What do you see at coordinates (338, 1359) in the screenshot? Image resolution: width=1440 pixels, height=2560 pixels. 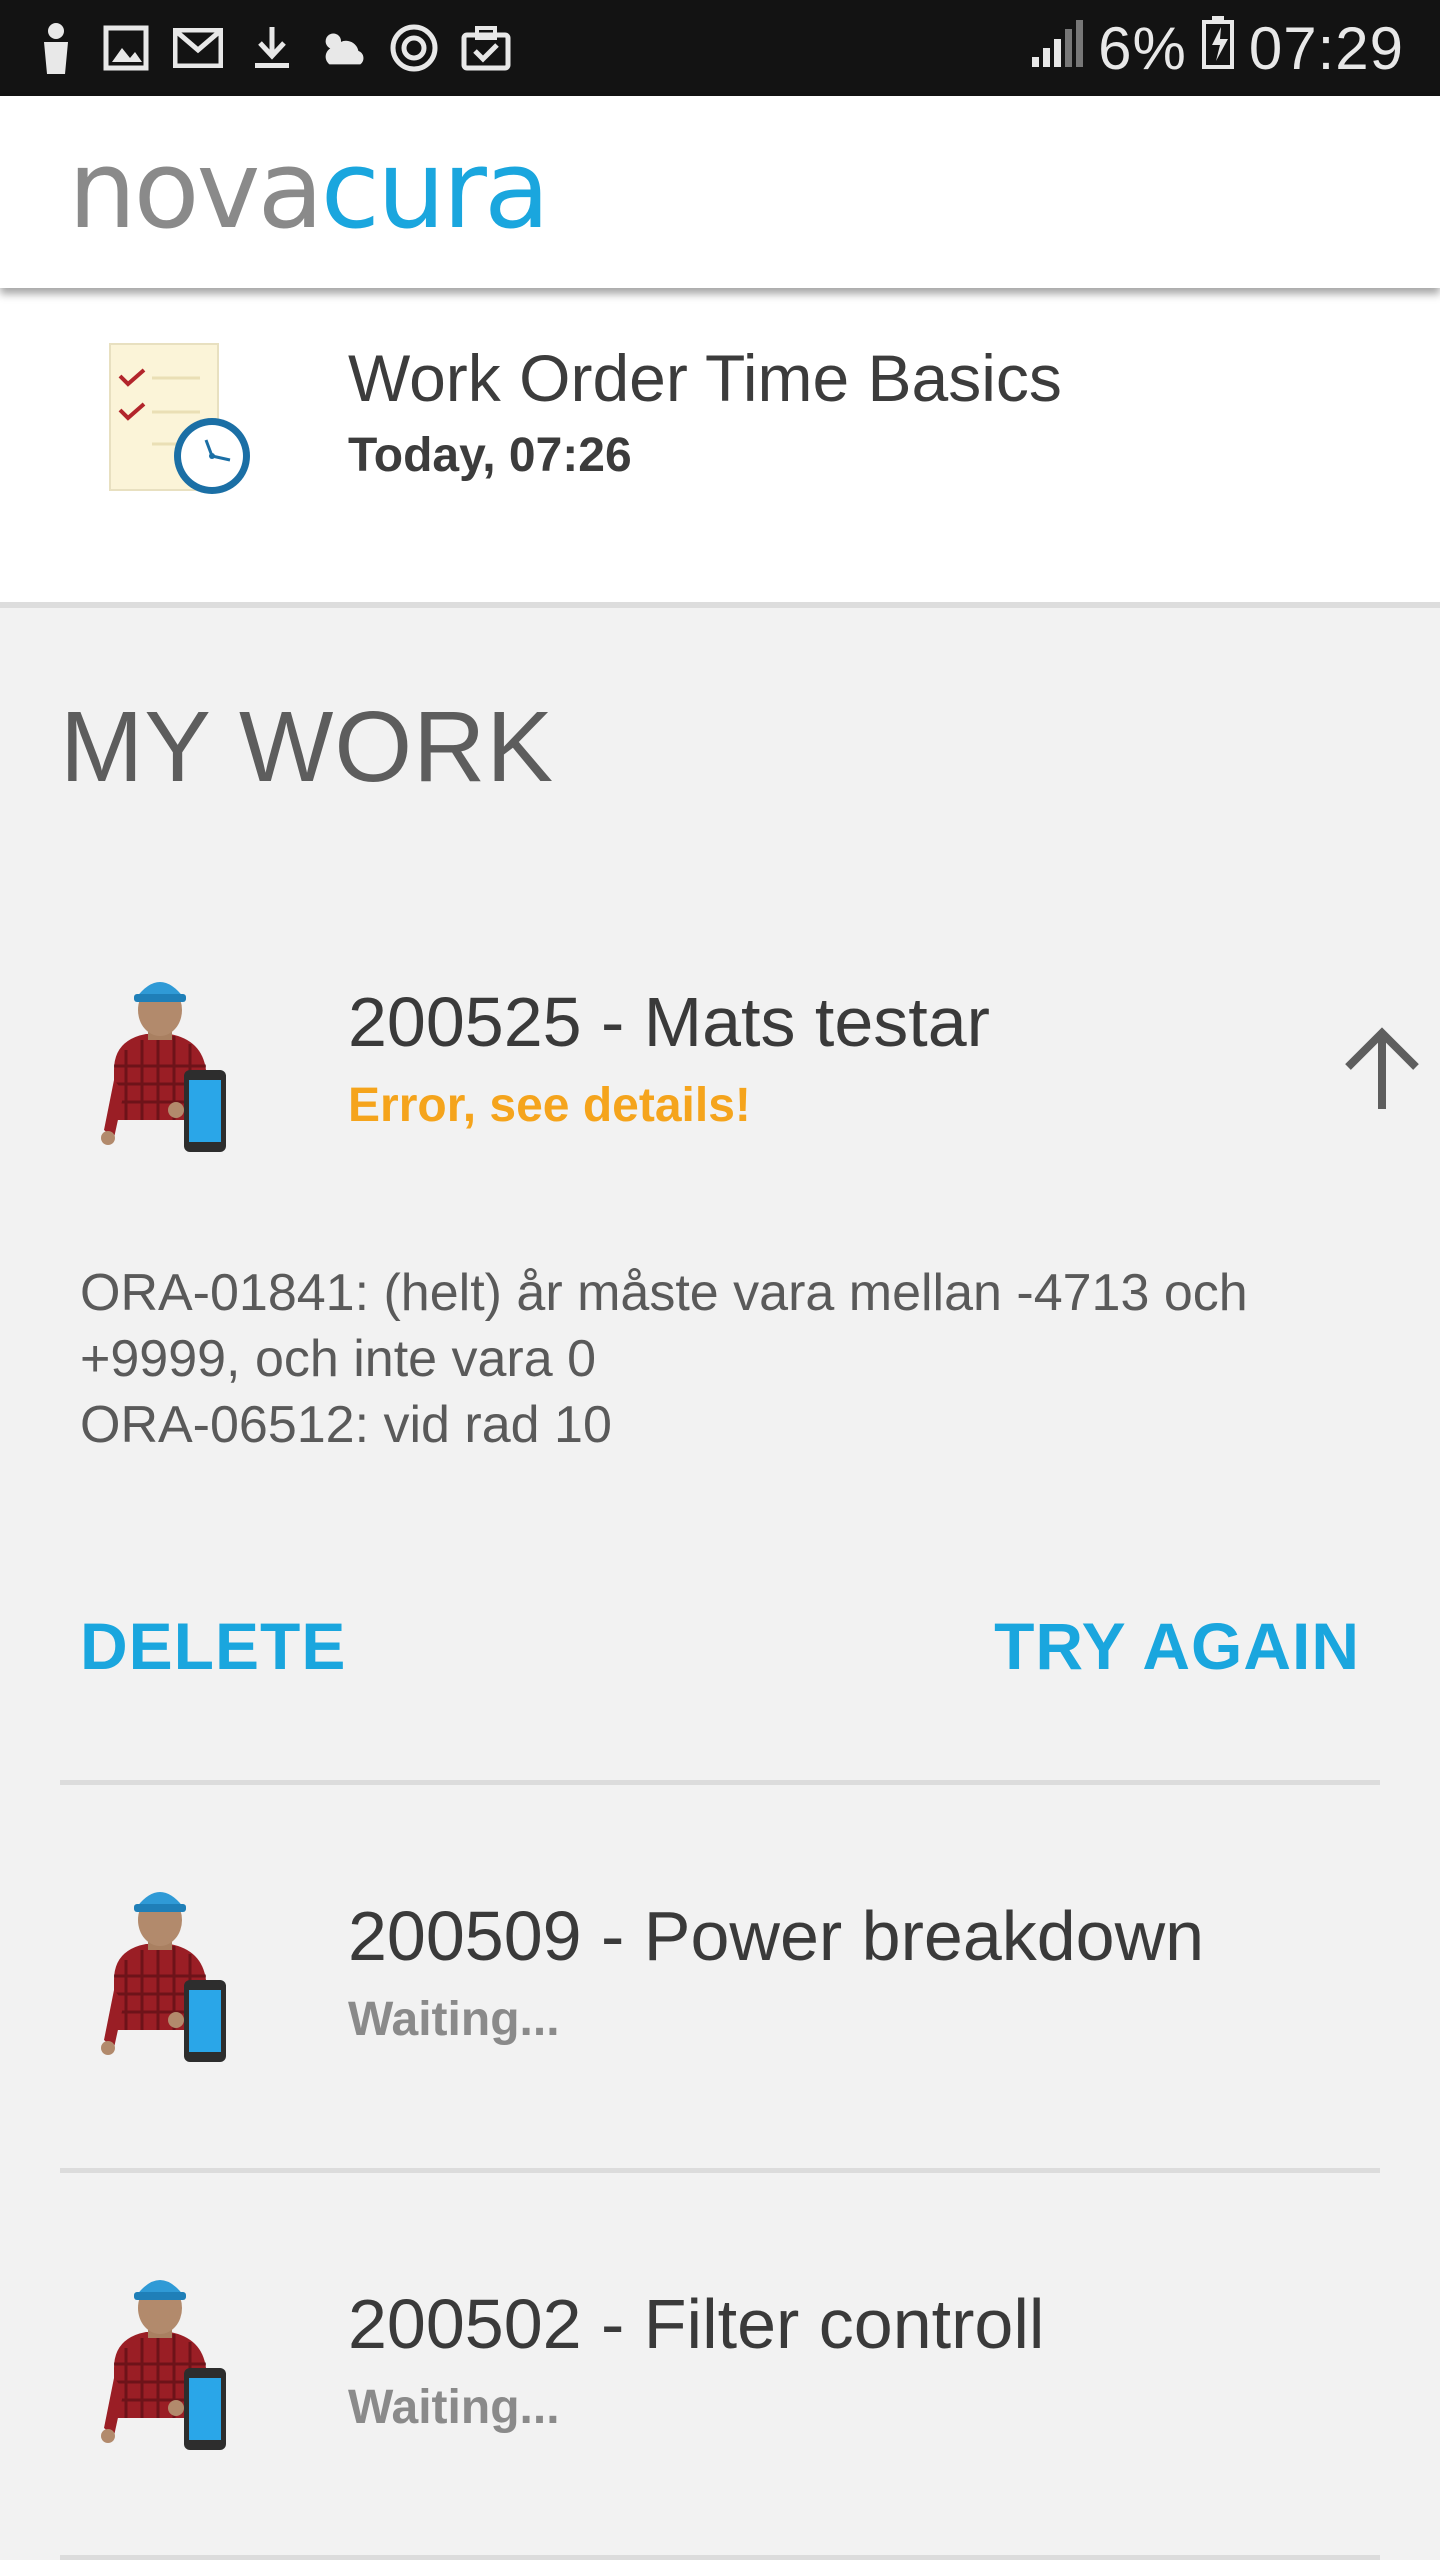 I see `error-line: +9999, och inte vara 0` at bounding box center [338, 1359].